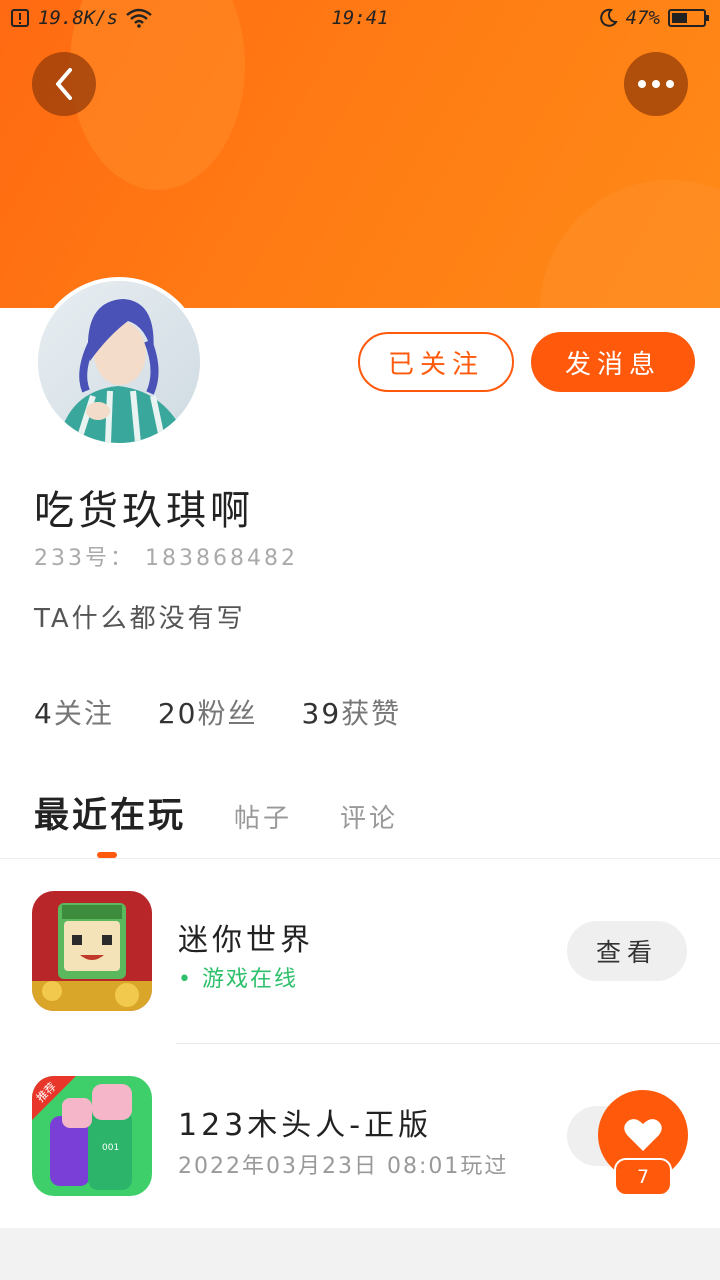 The image size is (720, 1280). What do you see at coordinates (140, 619) in the screenshot?
I see `user-bio: TA什么都没有写` at bounding box center [140, 619].